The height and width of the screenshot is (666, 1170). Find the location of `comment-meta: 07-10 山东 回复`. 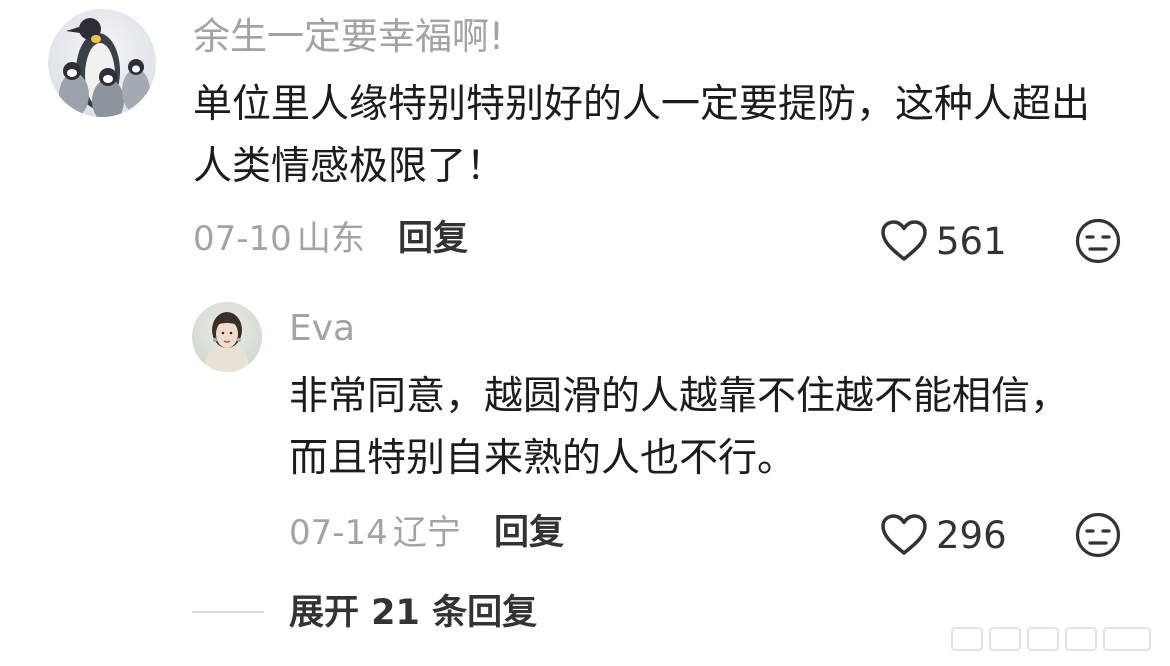

comment-meta: 07-10 山东 回复 is located at coordinates (330, 239).